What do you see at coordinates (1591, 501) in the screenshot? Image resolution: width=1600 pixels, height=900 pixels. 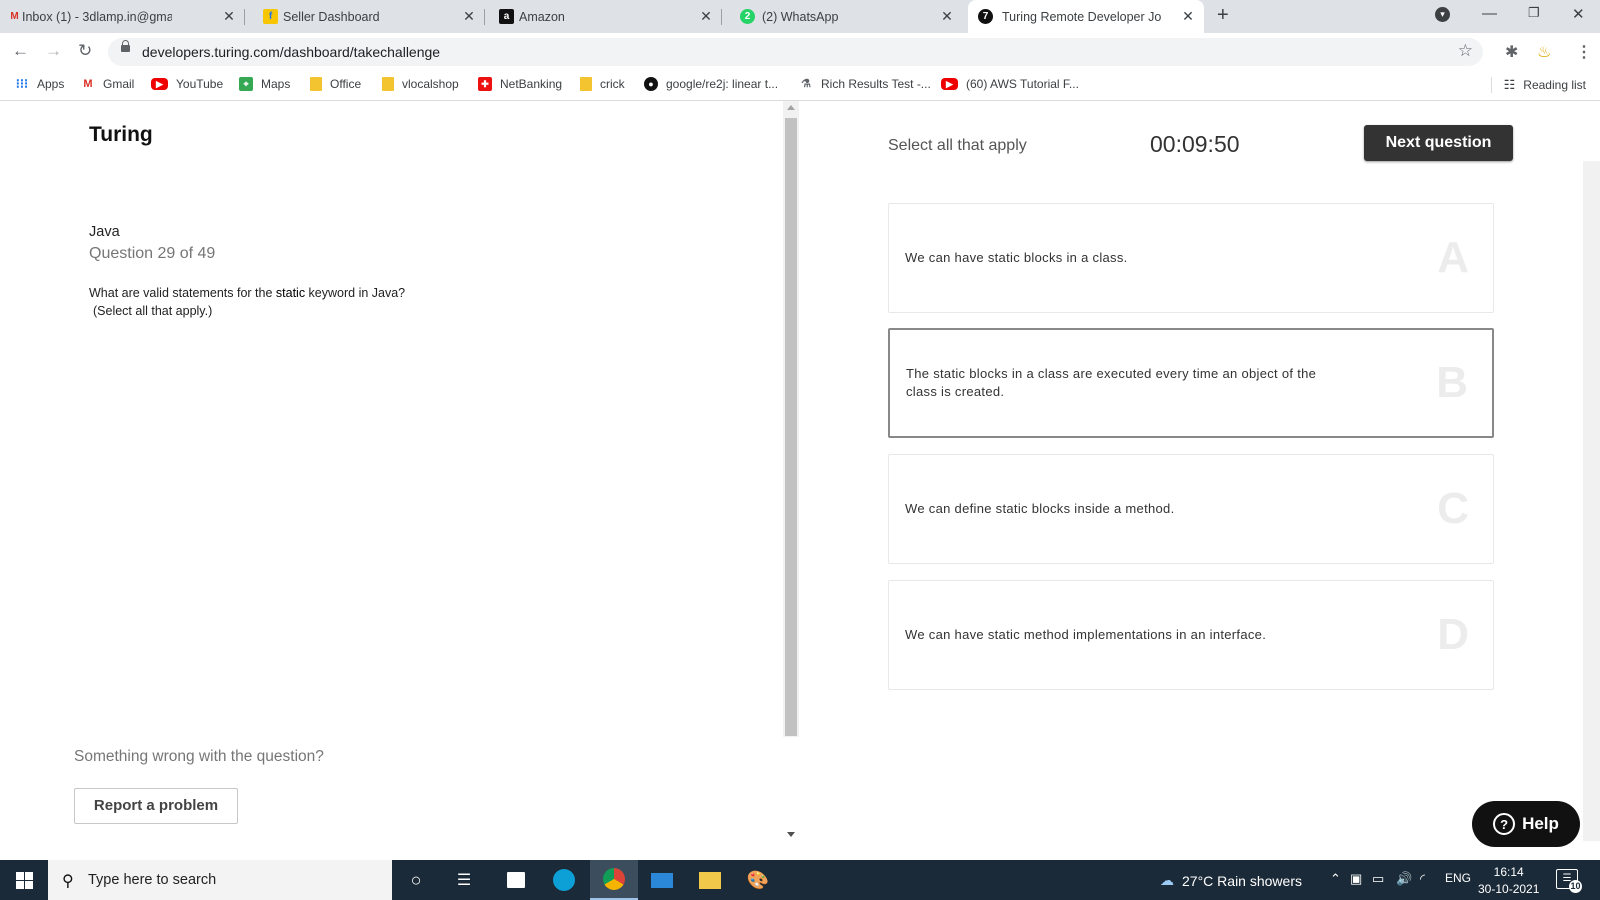 I see `page-scrollbar` at bounding box center [1591, 501].